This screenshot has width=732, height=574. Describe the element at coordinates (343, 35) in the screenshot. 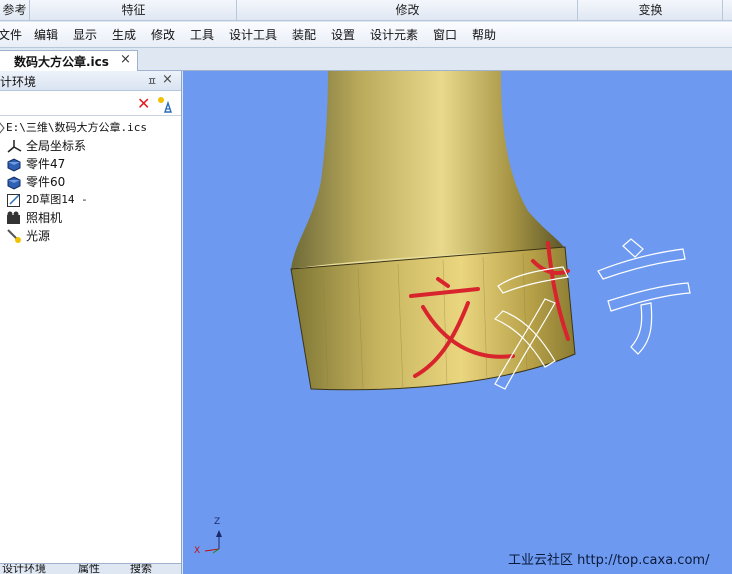

I see `menu-settings: 设置` at that location.